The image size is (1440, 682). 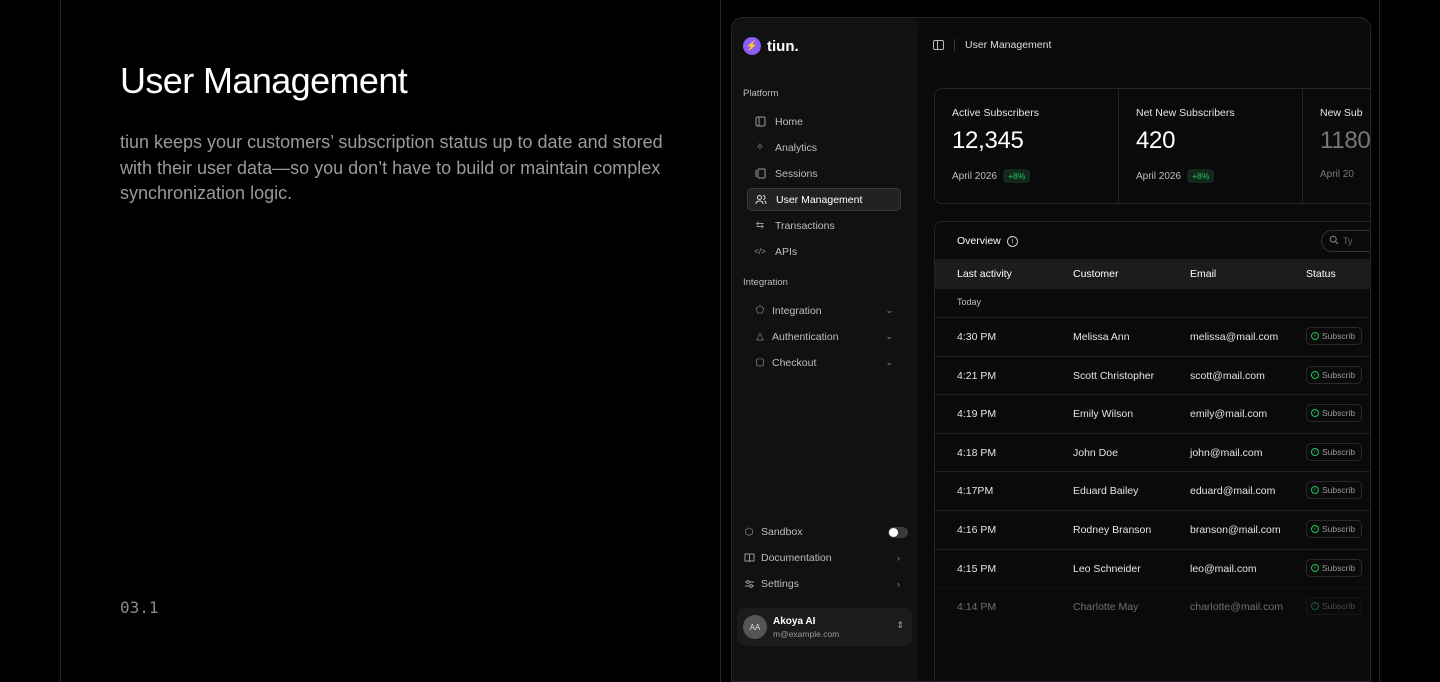 What do you see at coordinates (1227, 375) in the screenshot?
I see `cell-email: scott@mail.com` at bounding box center [1227, 375].